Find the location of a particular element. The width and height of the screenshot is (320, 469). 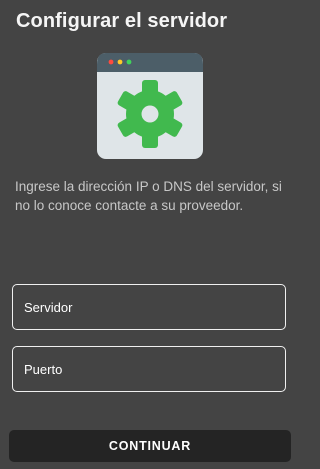

window-dot-green is located at coordinates (129, 62).